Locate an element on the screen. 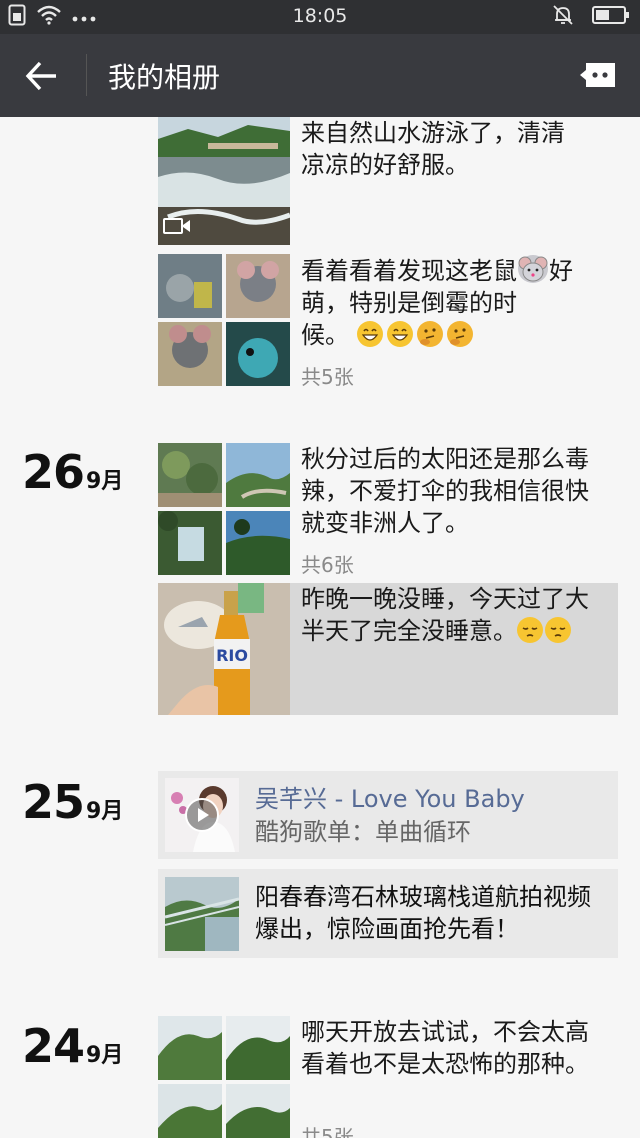 This screenshot has height=1138, width=640. song-artist-title: 吴芊兴 - Love You Baby is located at coordinates (390, 799).